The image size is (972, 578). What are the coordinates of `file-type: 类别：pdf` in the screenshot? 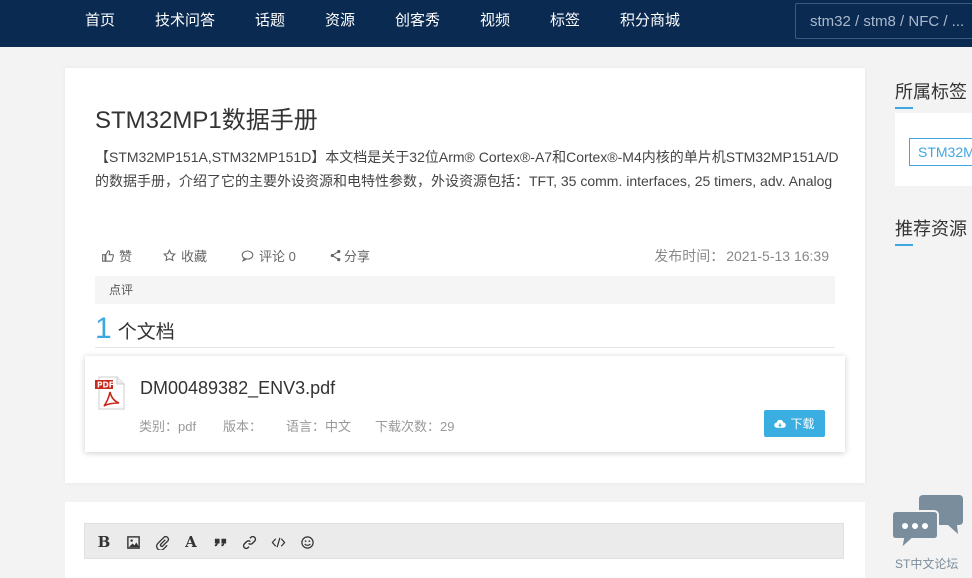 It's located at (168, 426).